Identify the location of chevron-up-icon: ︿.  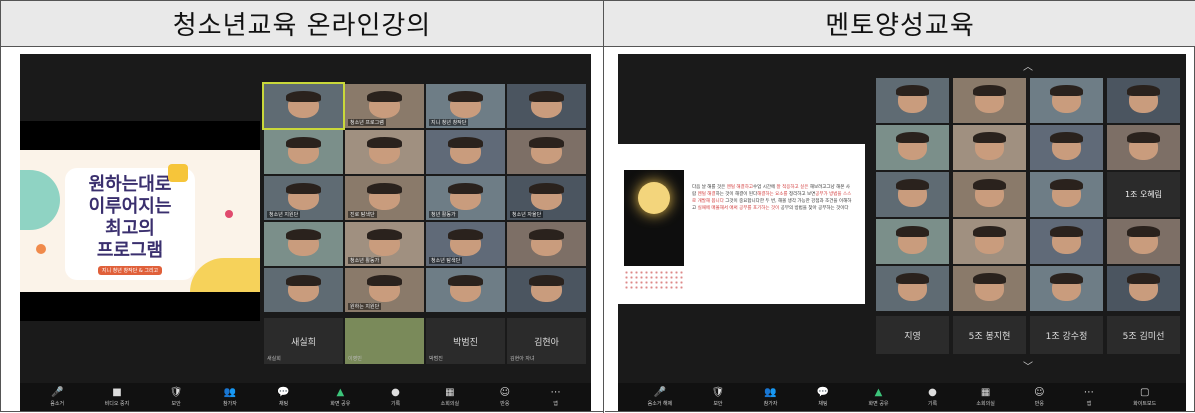
(1028, 65).